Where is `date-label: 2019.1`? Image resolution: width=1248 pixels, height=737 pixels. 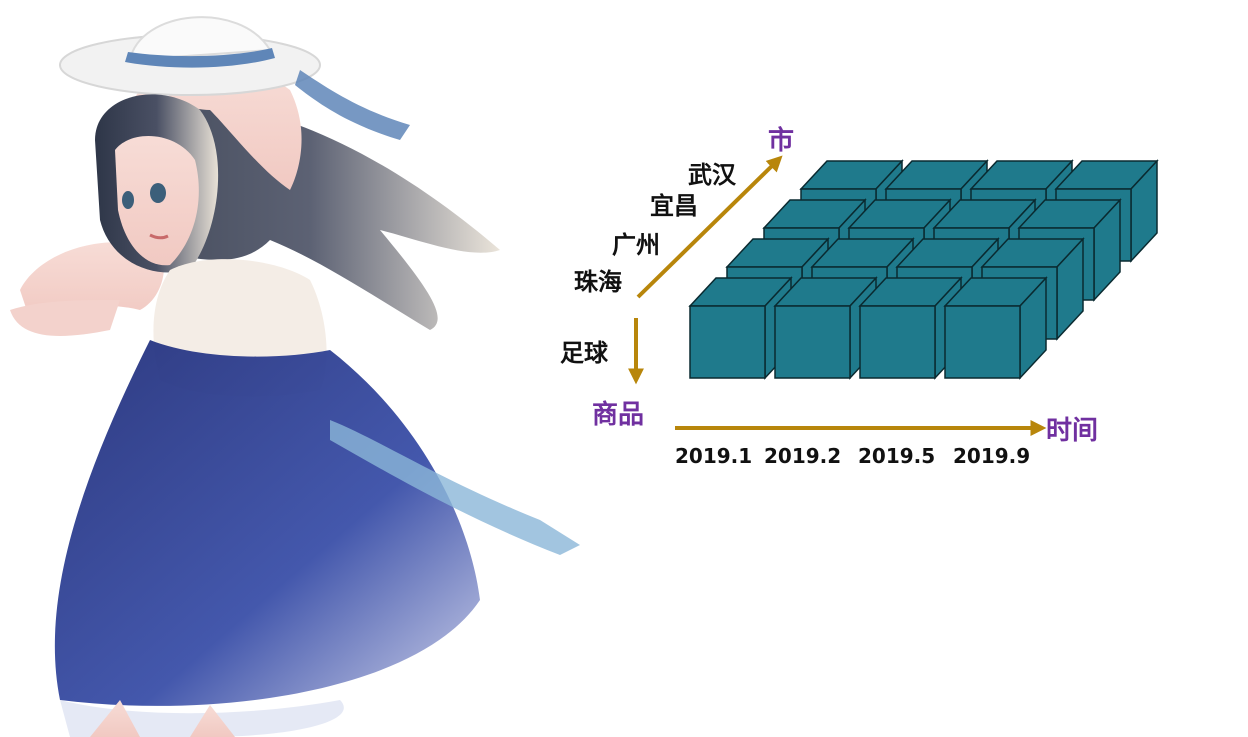
date-label: 2019.1 is located at coordinates (714, 456).